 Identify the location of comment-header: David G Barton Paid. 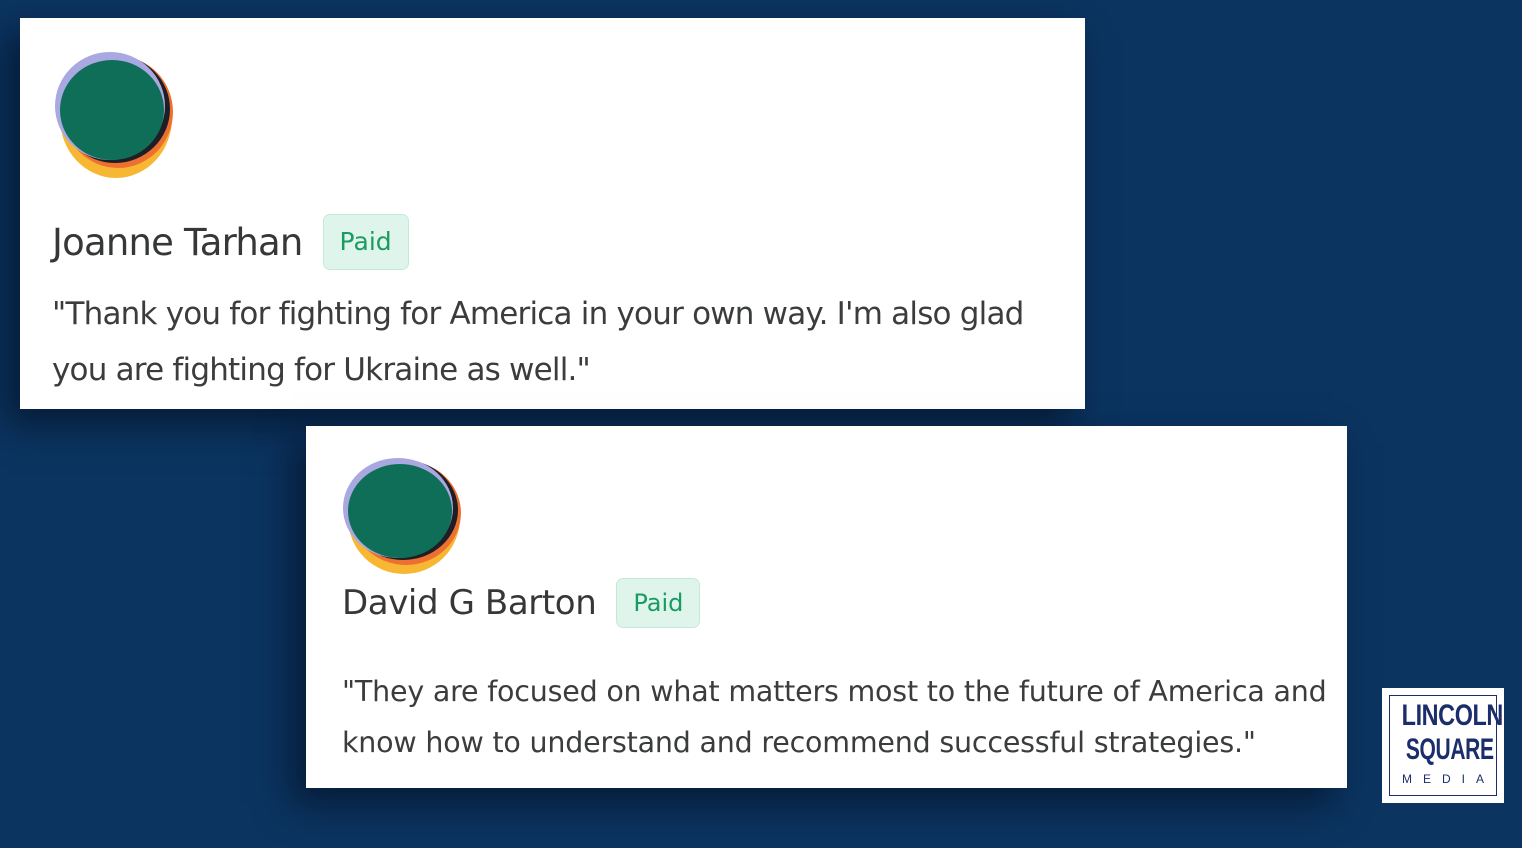
(521, 603).